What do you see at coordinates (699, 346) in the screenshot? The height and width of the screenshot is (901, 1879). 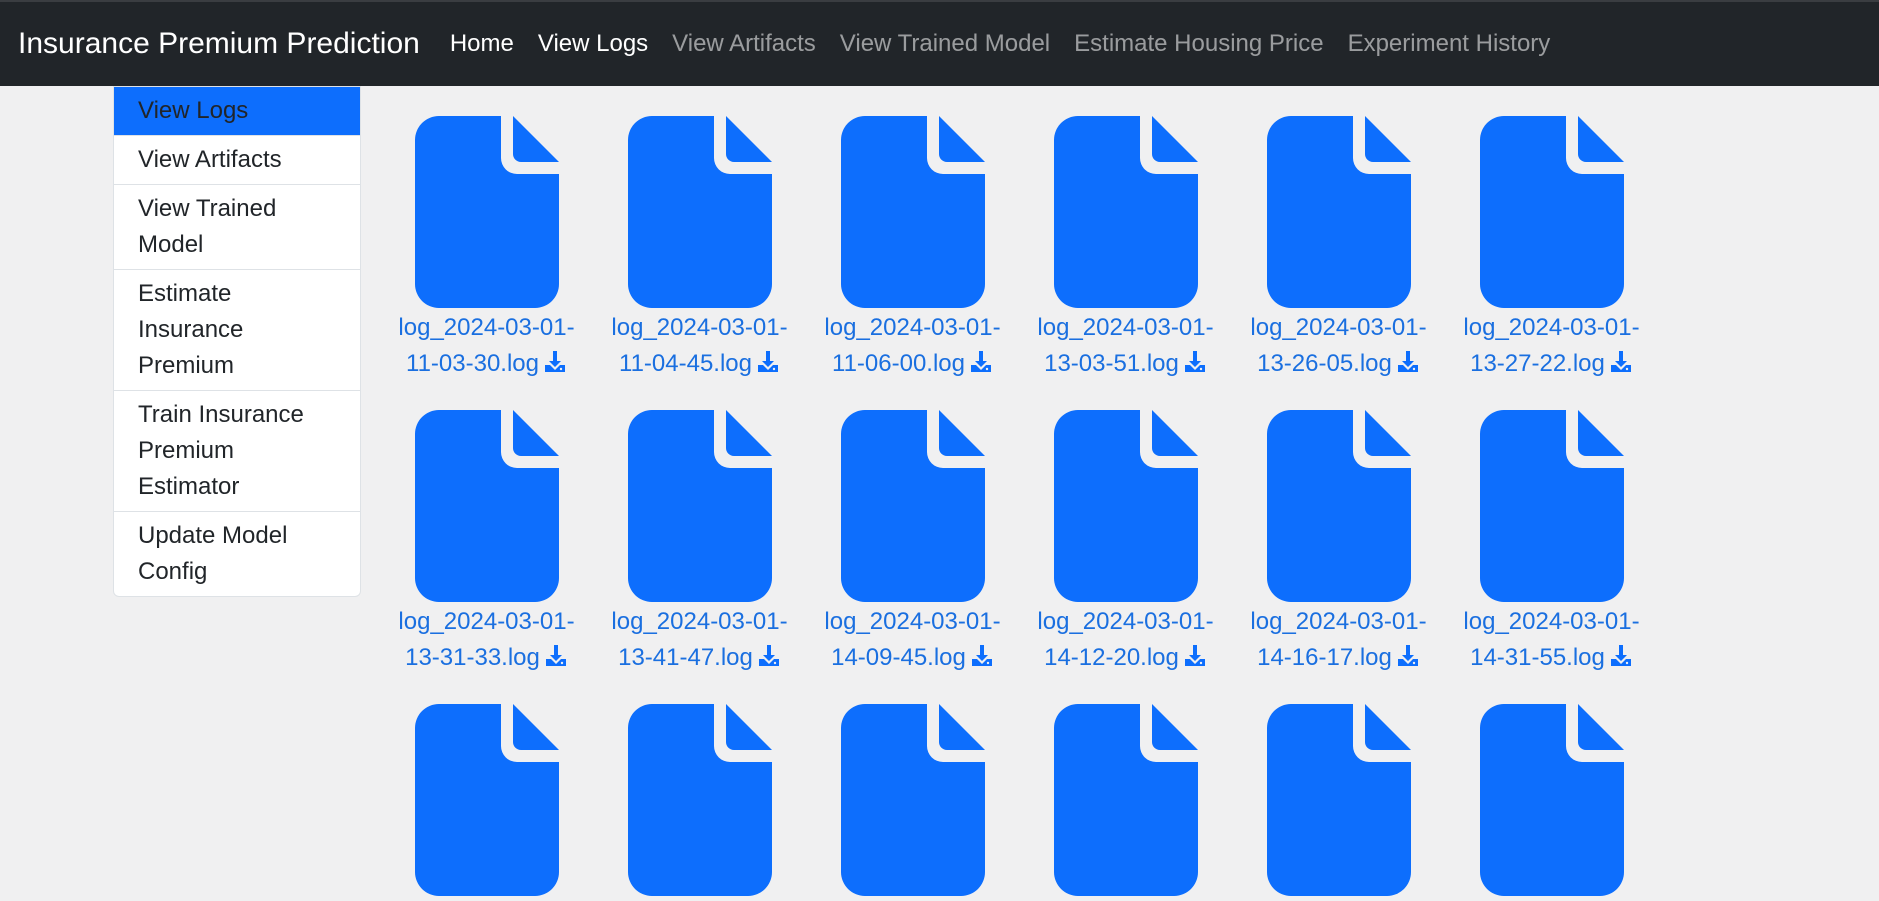 I see `log-file-link: log_2024-03-01- 11-04-45.log` at bounding box center [699, 346].